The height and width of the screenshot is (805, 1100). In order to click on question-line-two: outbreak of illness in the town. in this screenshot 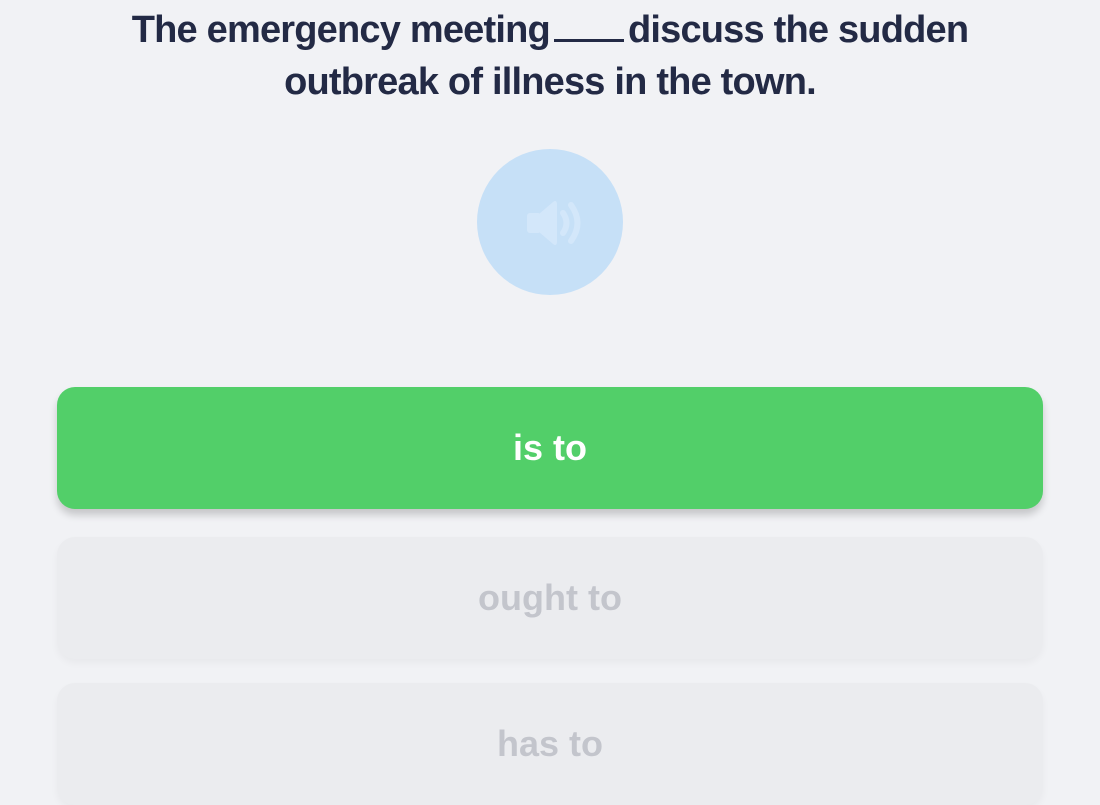, I will do `click(550, 82)`.